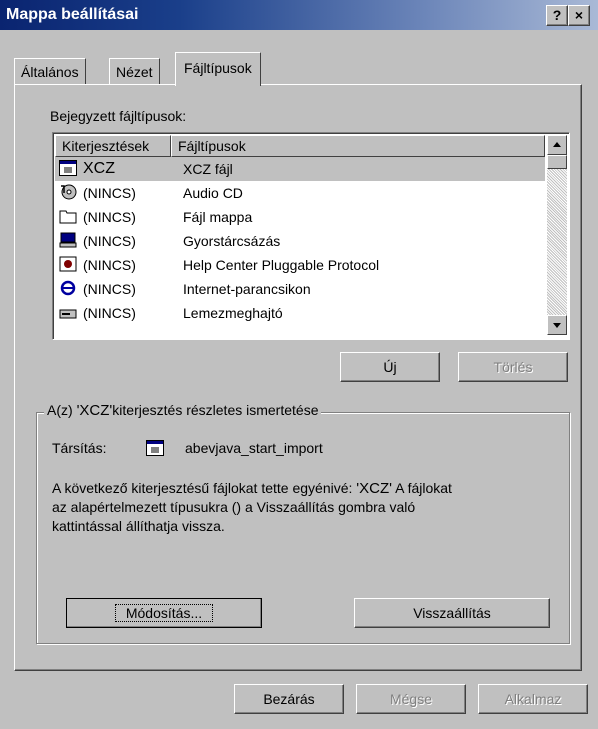  I want to click on folder-icon, so click(68, 217).